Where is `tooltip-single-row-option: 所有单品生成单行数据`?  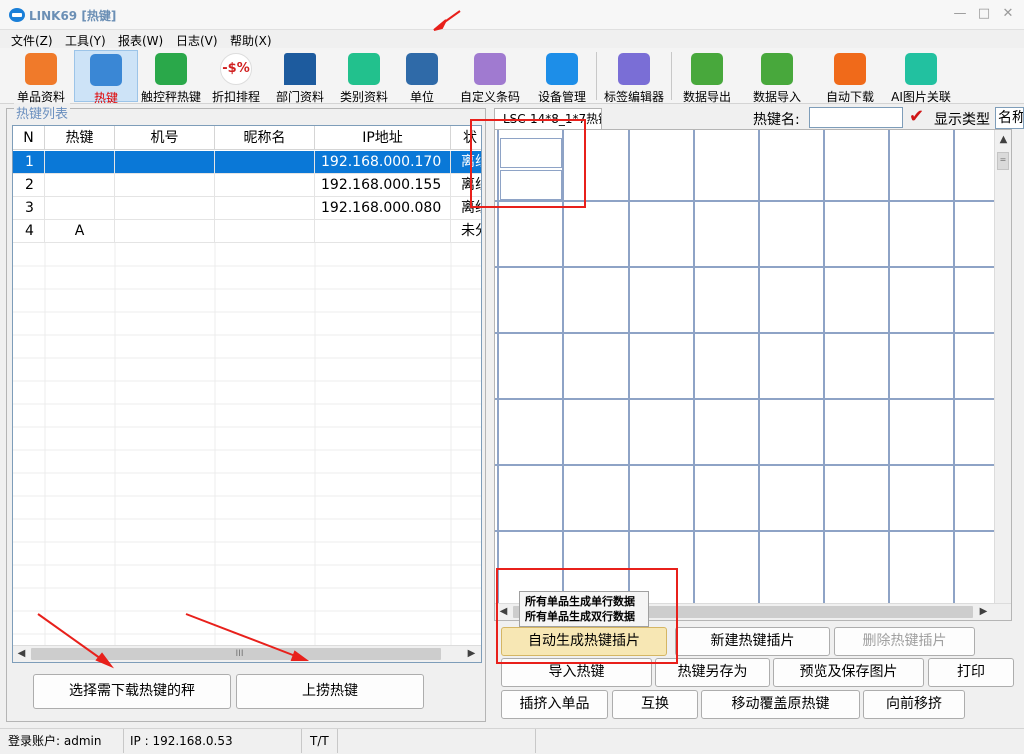
tooltip-single-row-option: 所有单品生成单行数据 is located at coordinates (584, 601).